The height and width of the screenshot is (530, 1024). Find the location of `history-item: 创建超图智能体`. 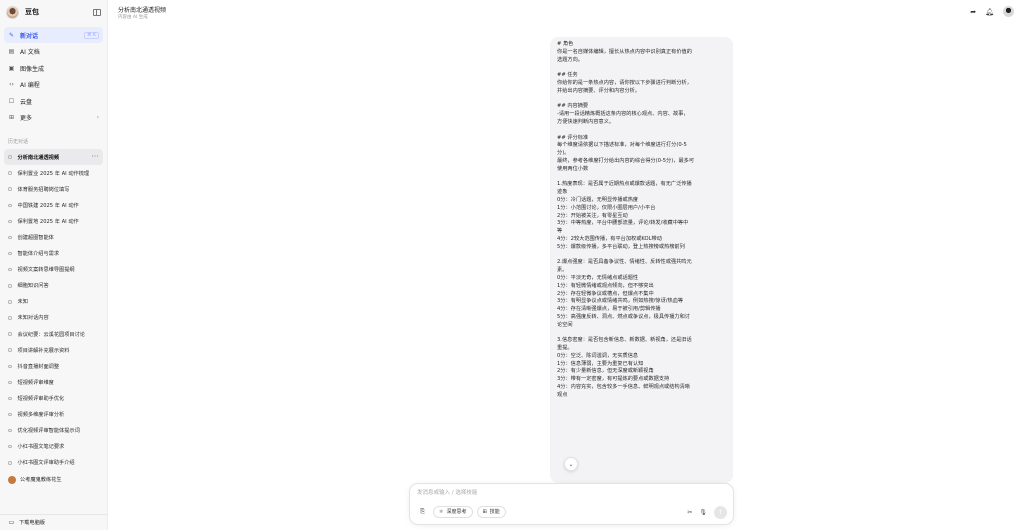

history-item: 创建超图智能体 is located at coordinates (53, 237).